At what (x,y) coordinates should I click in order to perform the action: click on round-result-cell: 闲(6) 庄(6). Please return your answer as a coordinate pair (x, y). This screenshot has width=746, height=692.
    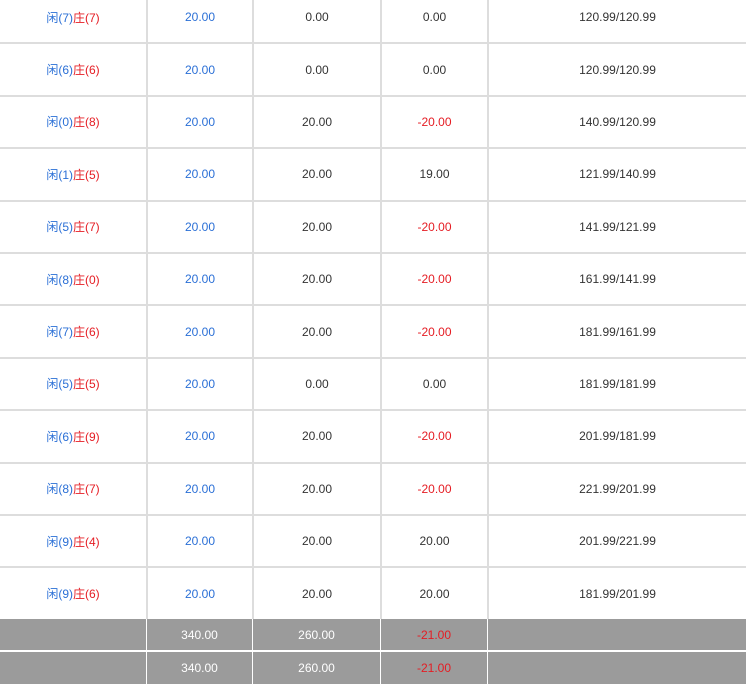
    Looking at the image, I should click on (73, 69).